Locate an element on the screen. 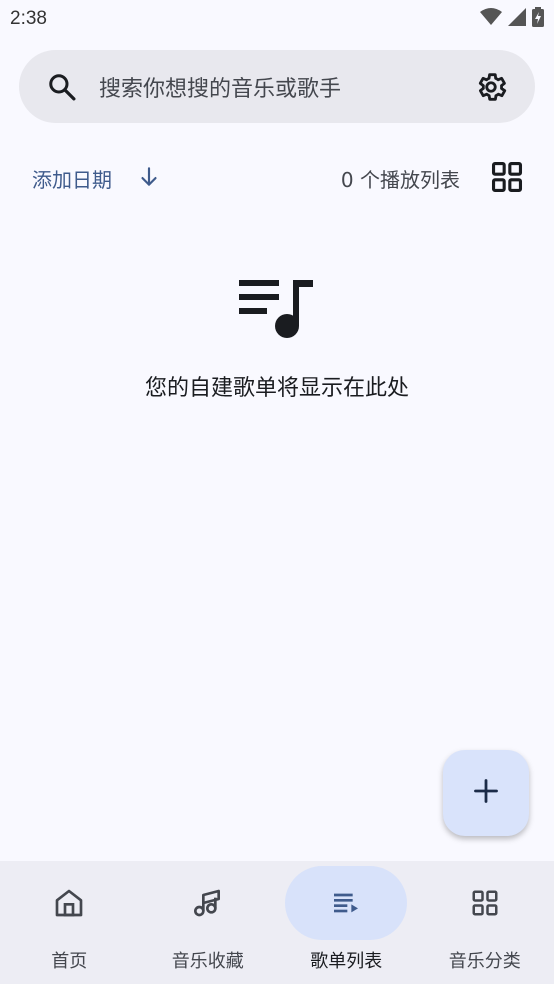 The width and height of the screenshot is (554, 984). category-grid-icon is located at coordinates (485, 903).